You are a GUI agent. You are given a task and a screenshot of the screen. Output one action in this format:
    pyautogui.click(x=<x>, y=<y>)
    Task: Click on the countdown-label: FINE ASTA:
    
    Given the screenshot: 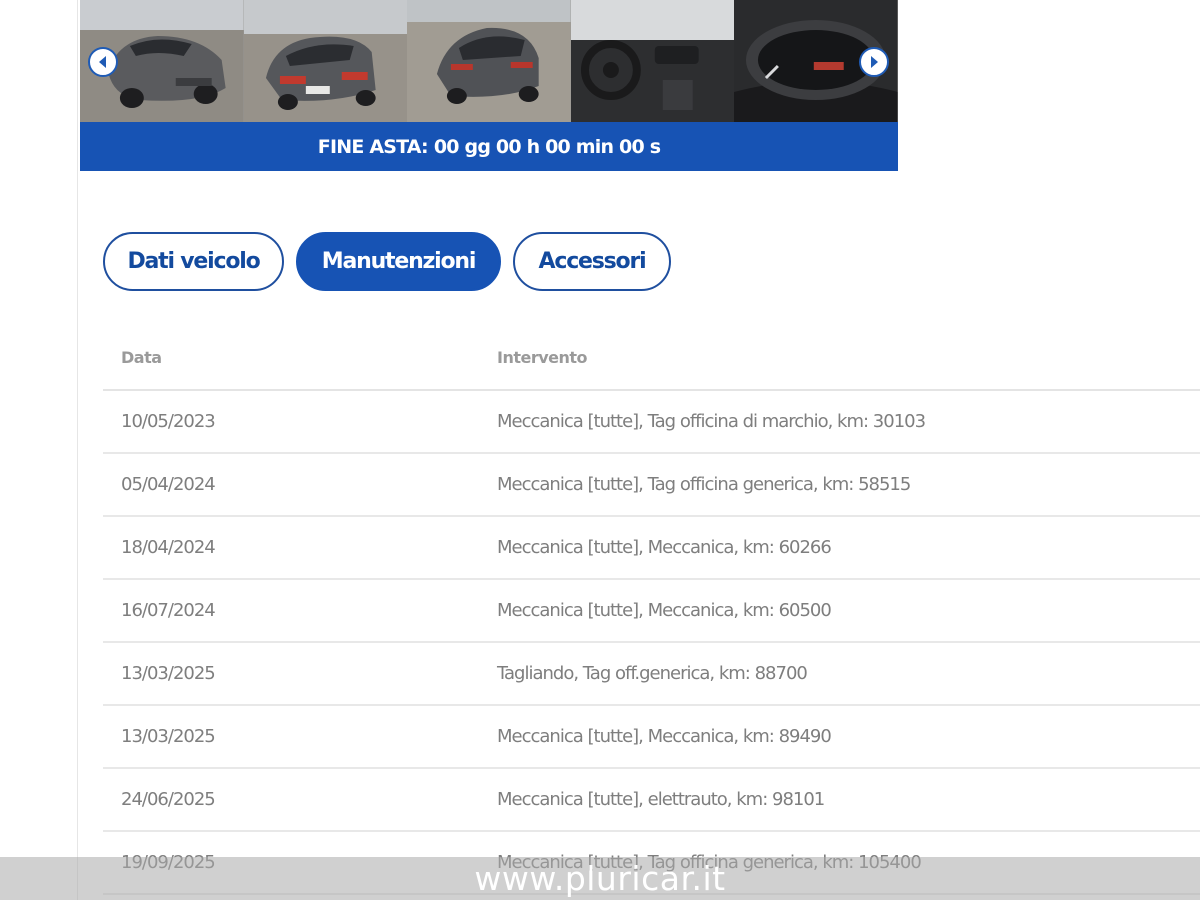 What is the action you would take?
    pyautogui.click(x=373, y=146)
    